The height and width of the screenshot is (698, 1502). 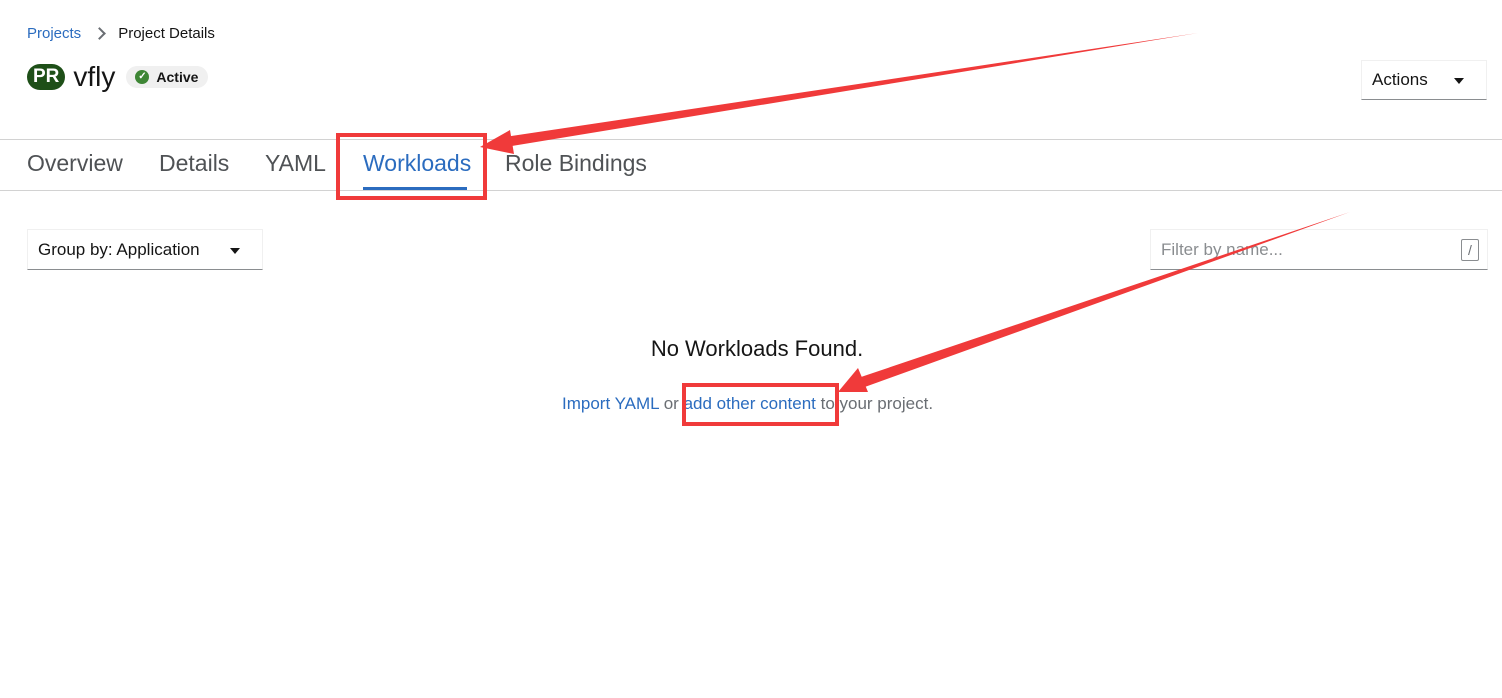 I want to click on tabs-divider-top, so click(x=751, y=139).